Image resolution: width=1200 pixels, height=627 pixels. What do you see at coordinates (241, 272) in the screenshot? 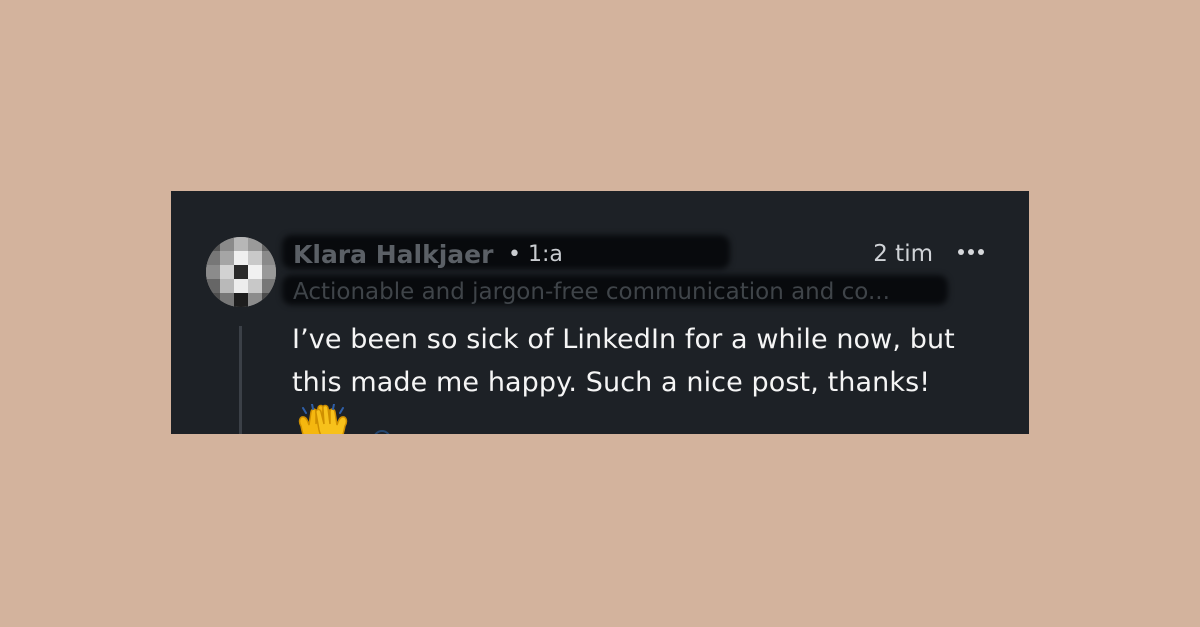
I see `author-avatar` at bounding box center [241, 272].